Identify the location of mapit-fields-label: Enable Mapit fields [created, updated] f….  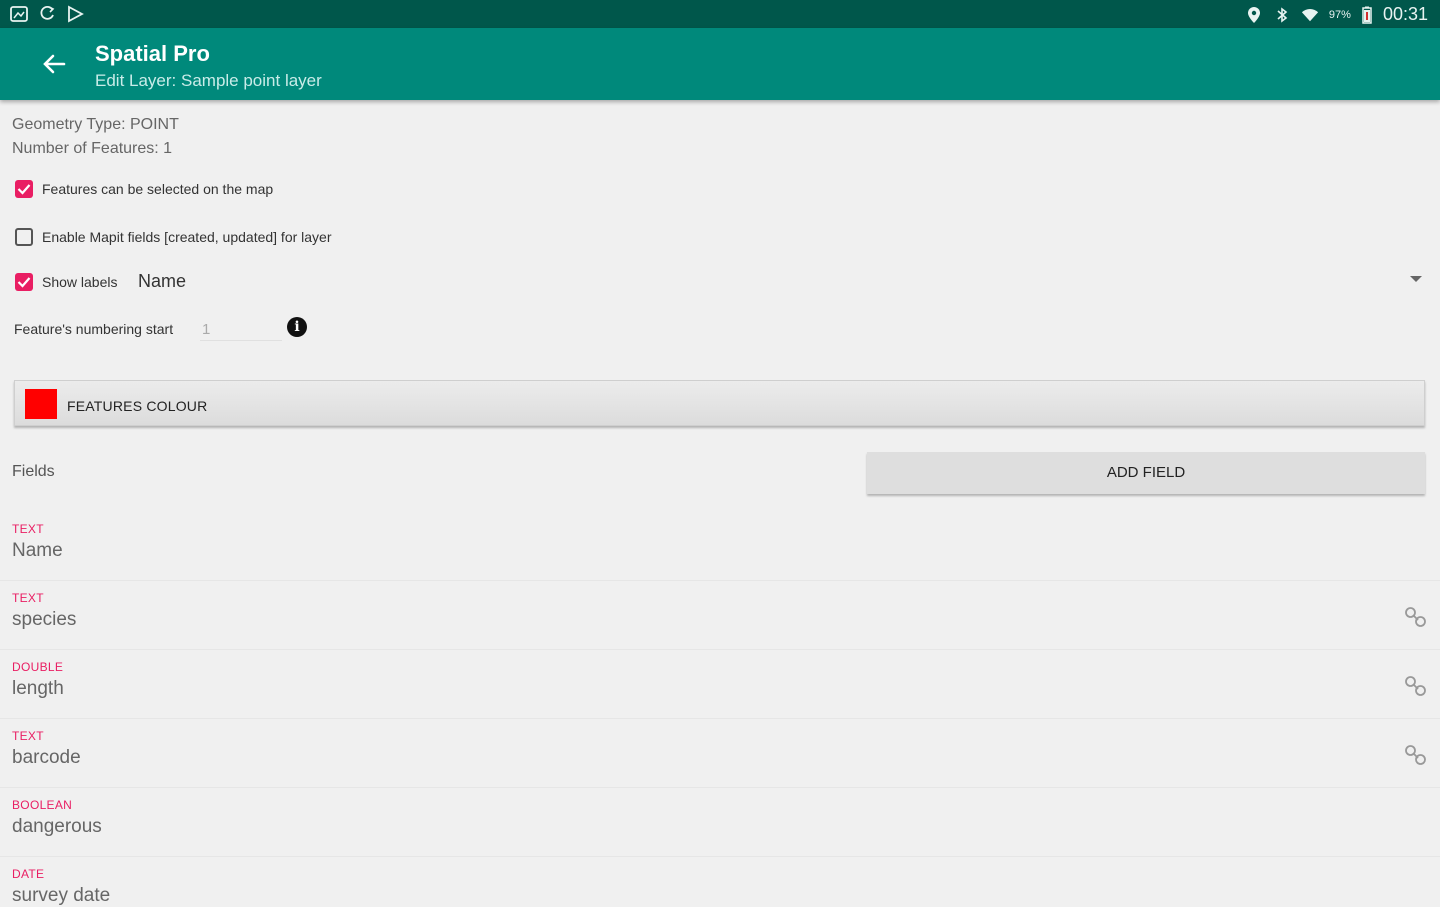
(187, 237).